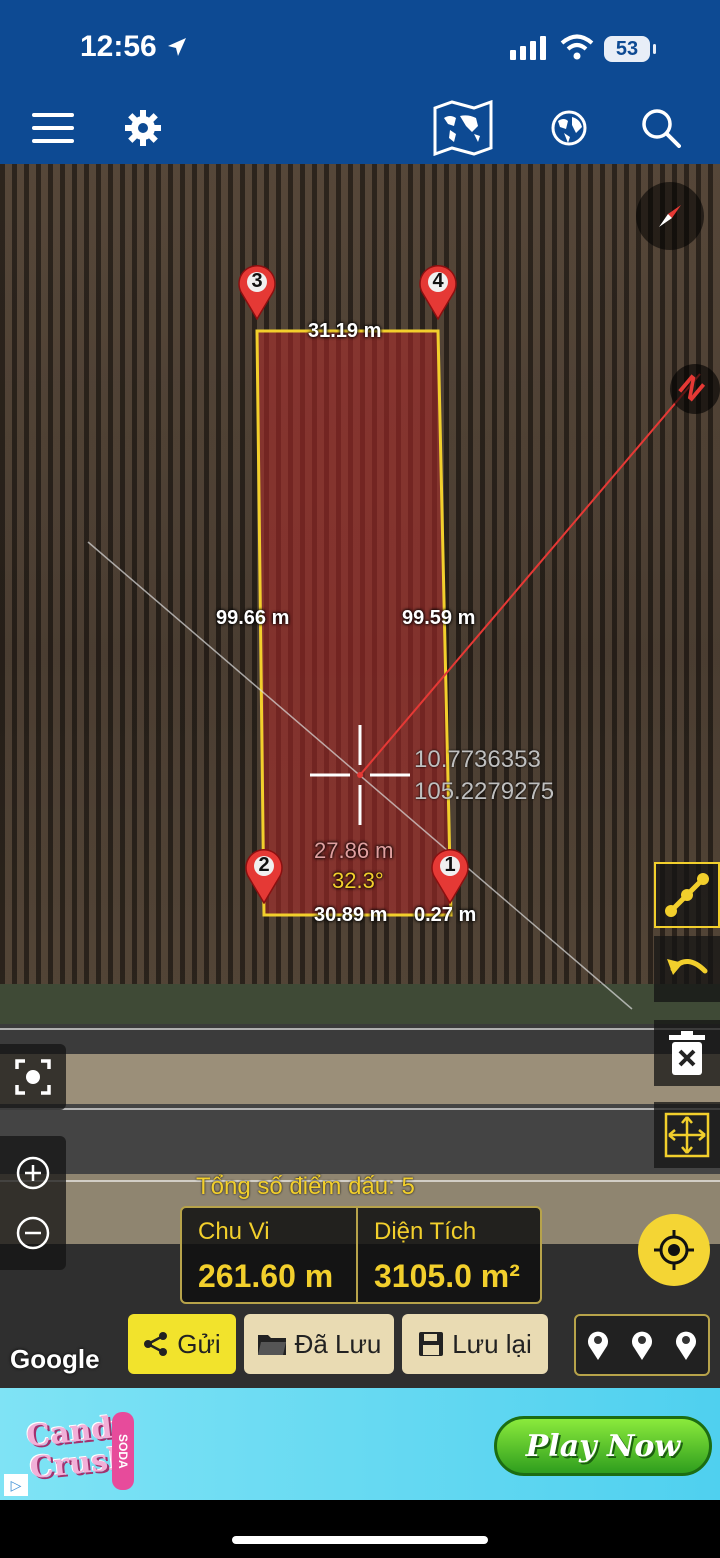 The height and width of the screenshot is (1558, 720). Describe the element at coordinates (118, 46) in the screenshot. I see `status-time: 12:56` at that location.